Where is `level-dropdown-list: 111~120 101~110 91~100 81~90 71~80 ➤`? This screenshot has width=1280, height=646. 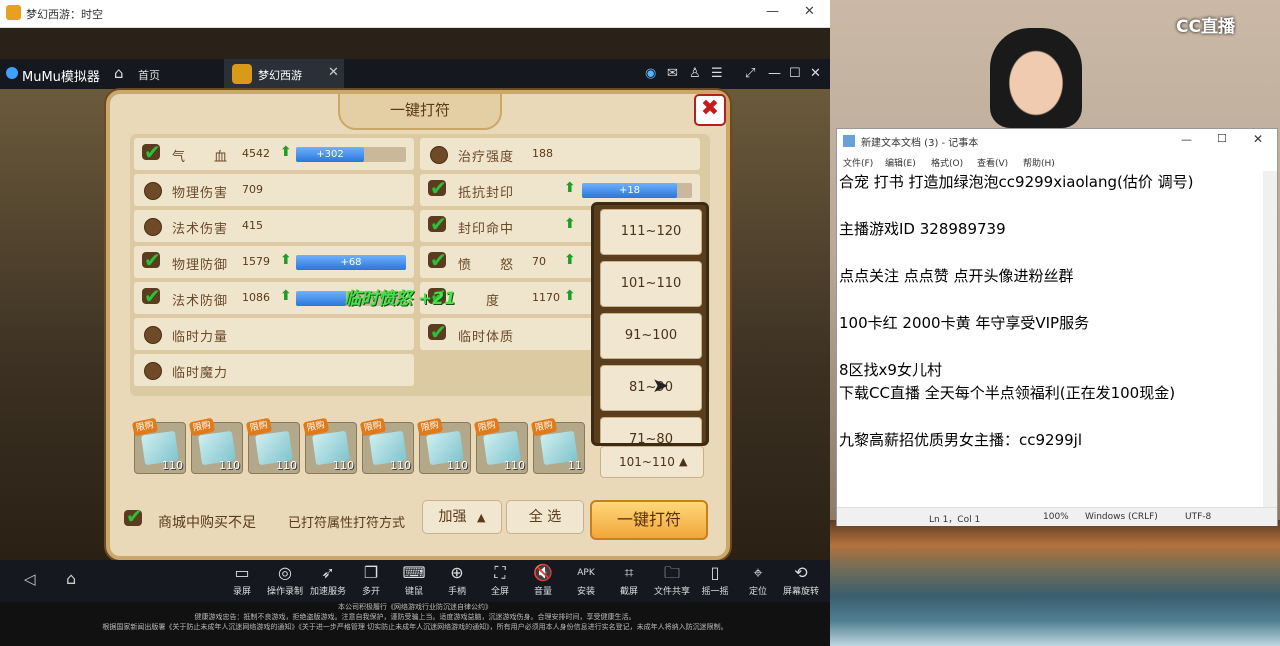 level-dropdown-list: 111~120 101~110 91~100 81~90 71~80 ➤ is located at coordinates (650, 324).